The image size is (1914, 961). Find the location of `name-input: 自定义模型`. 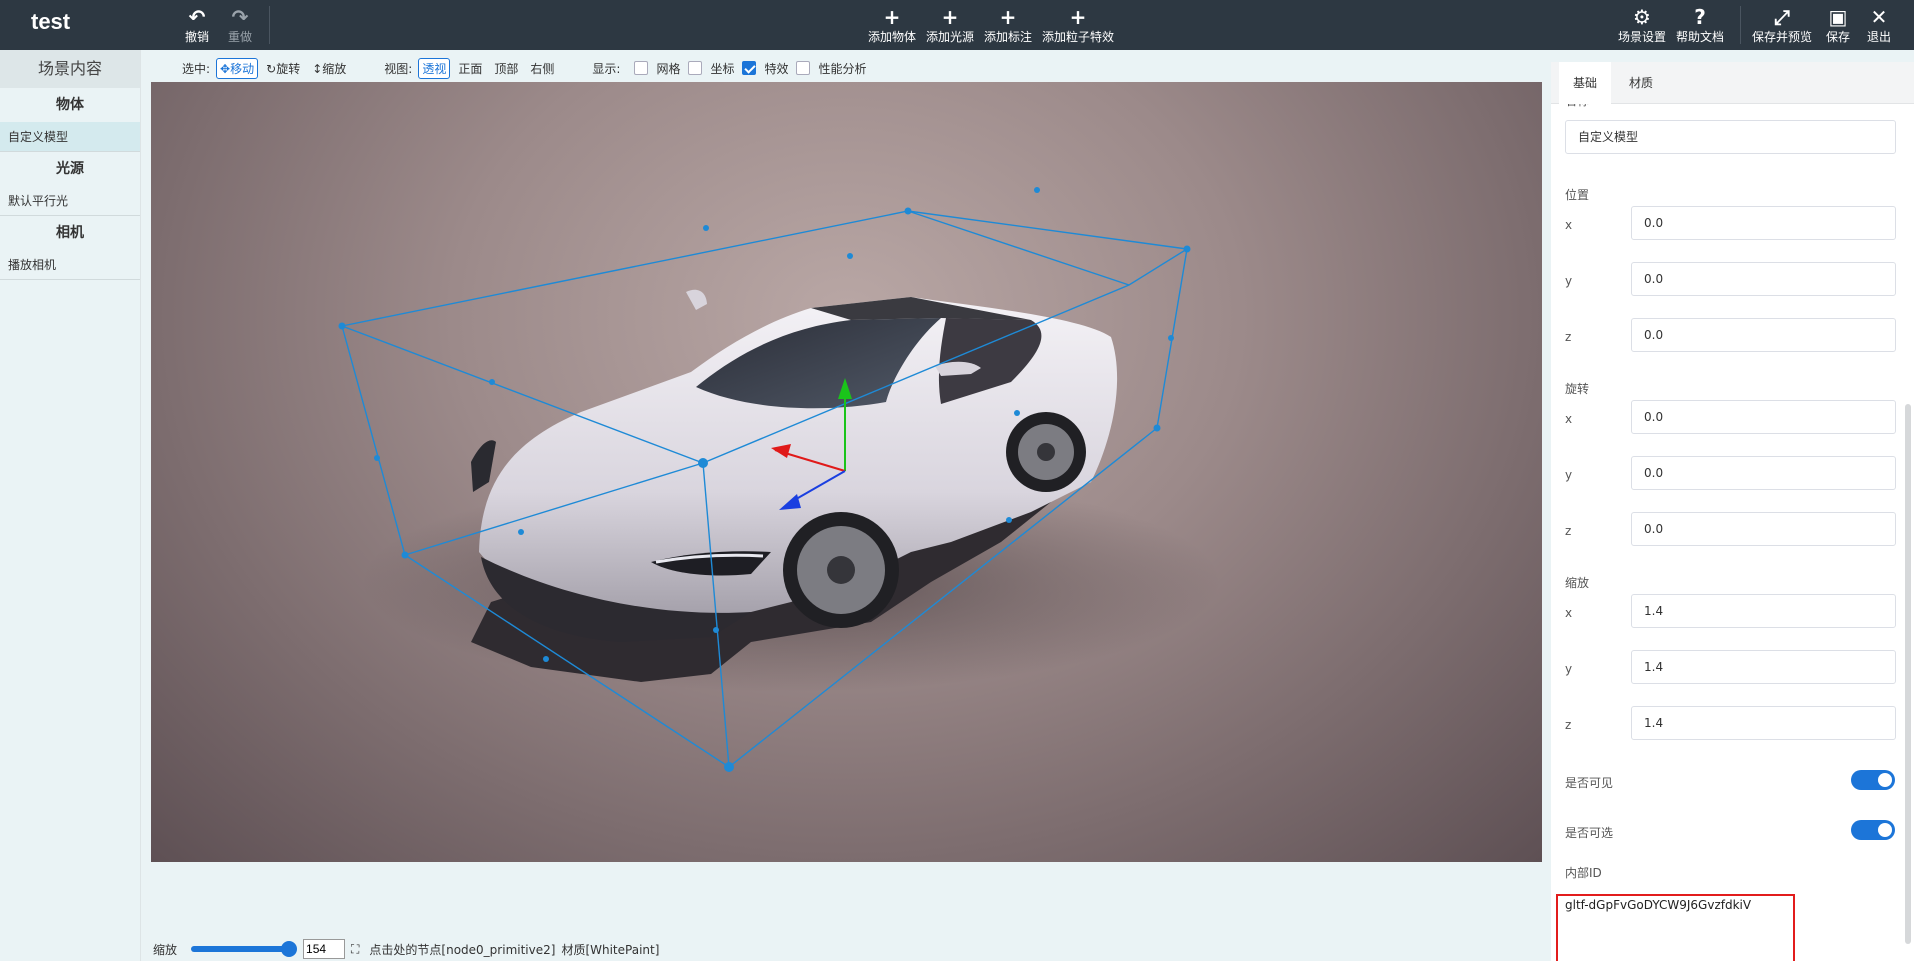

name-input: 自定义模型 is located at coordinates (1730, 137).